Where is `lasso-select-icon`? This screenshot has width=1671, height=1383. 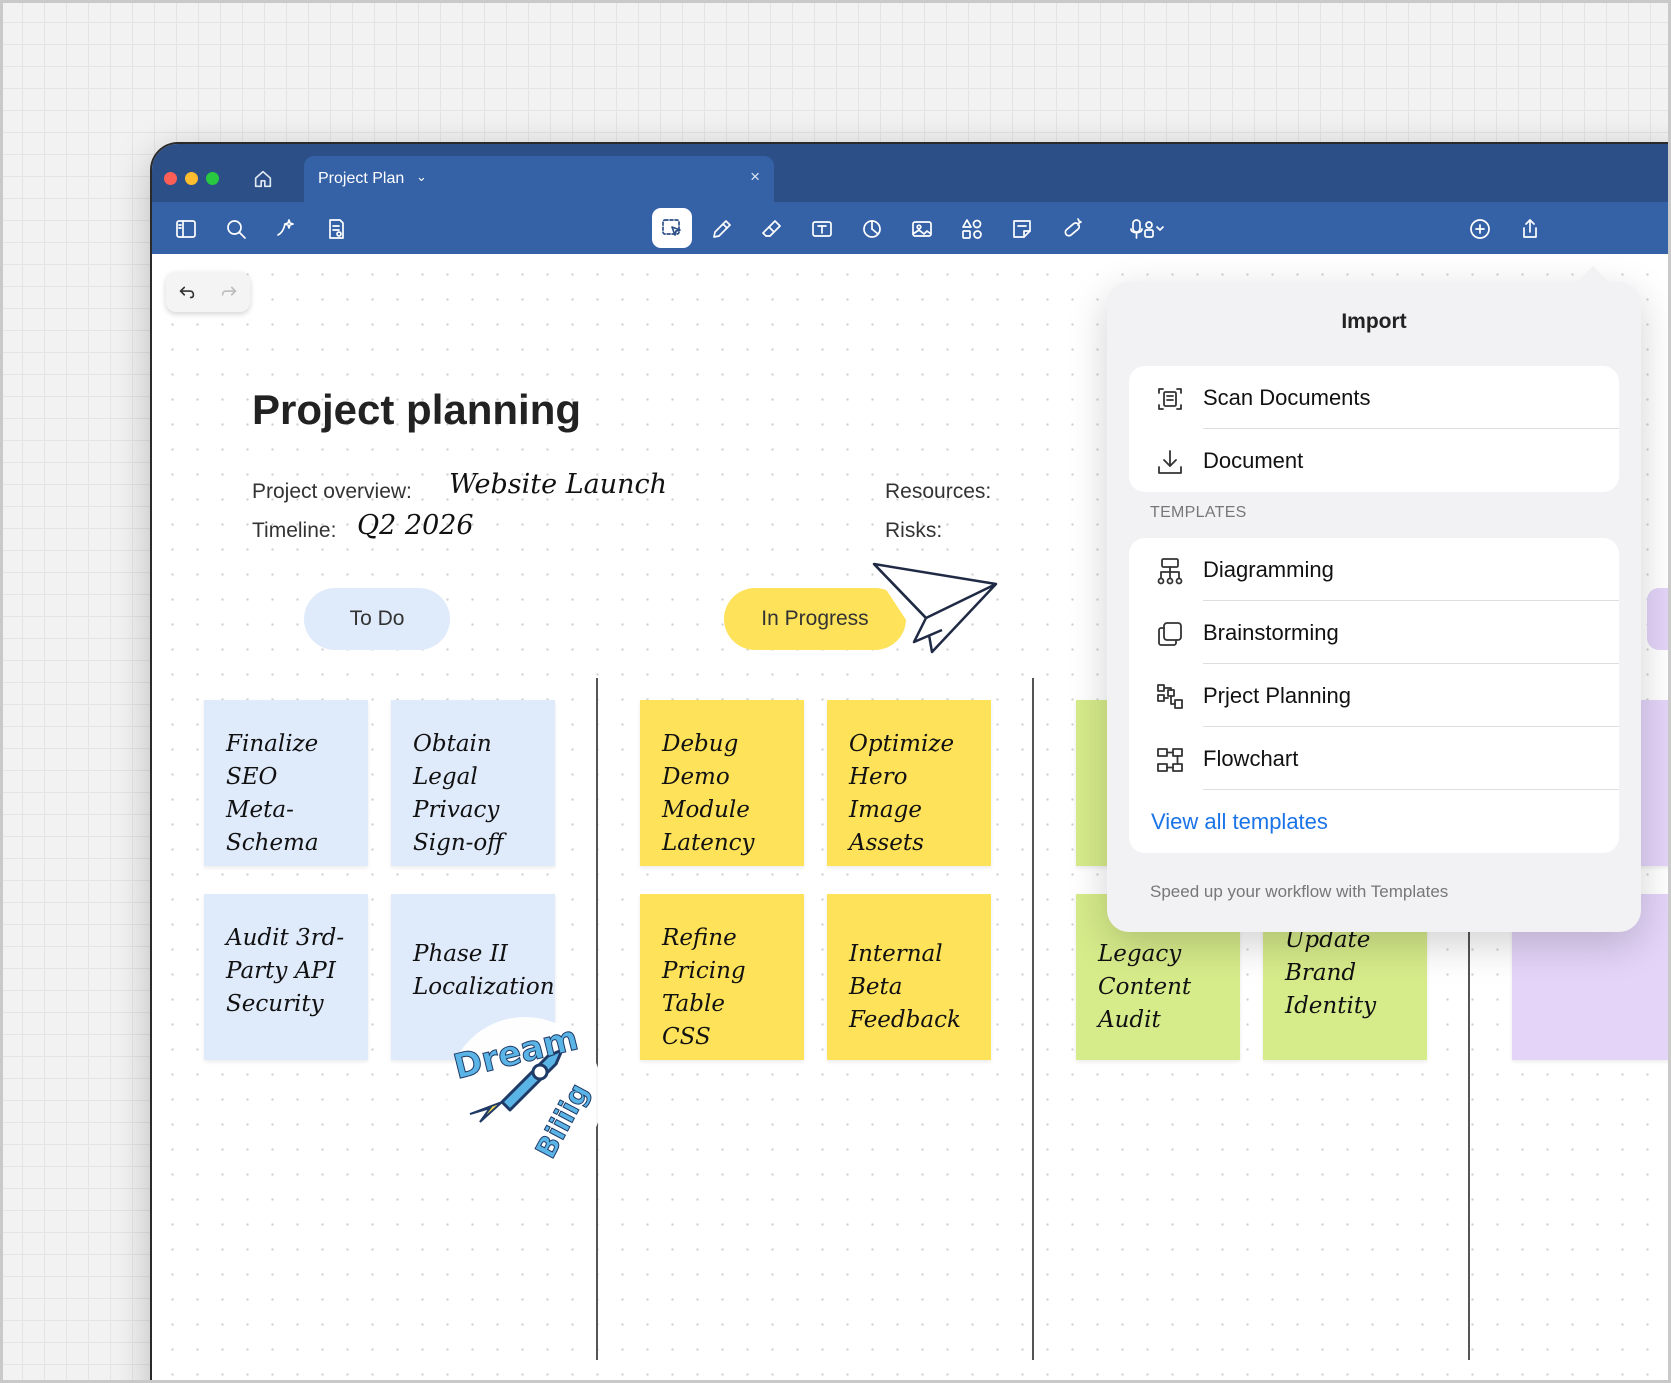
lasso-select-icon is located at coordinates (672, 228).